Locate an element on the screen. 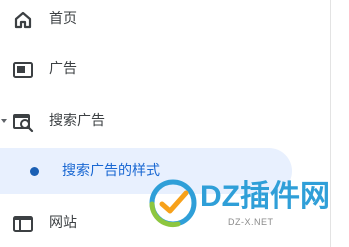  sidebar-item-label: 搜索广告的样式 is located at coordinates (111, 171).